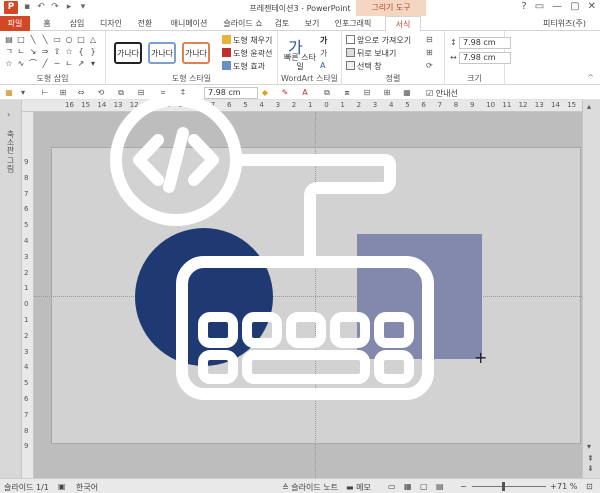  I want to click on help-icon: ?, so click(523, 6).